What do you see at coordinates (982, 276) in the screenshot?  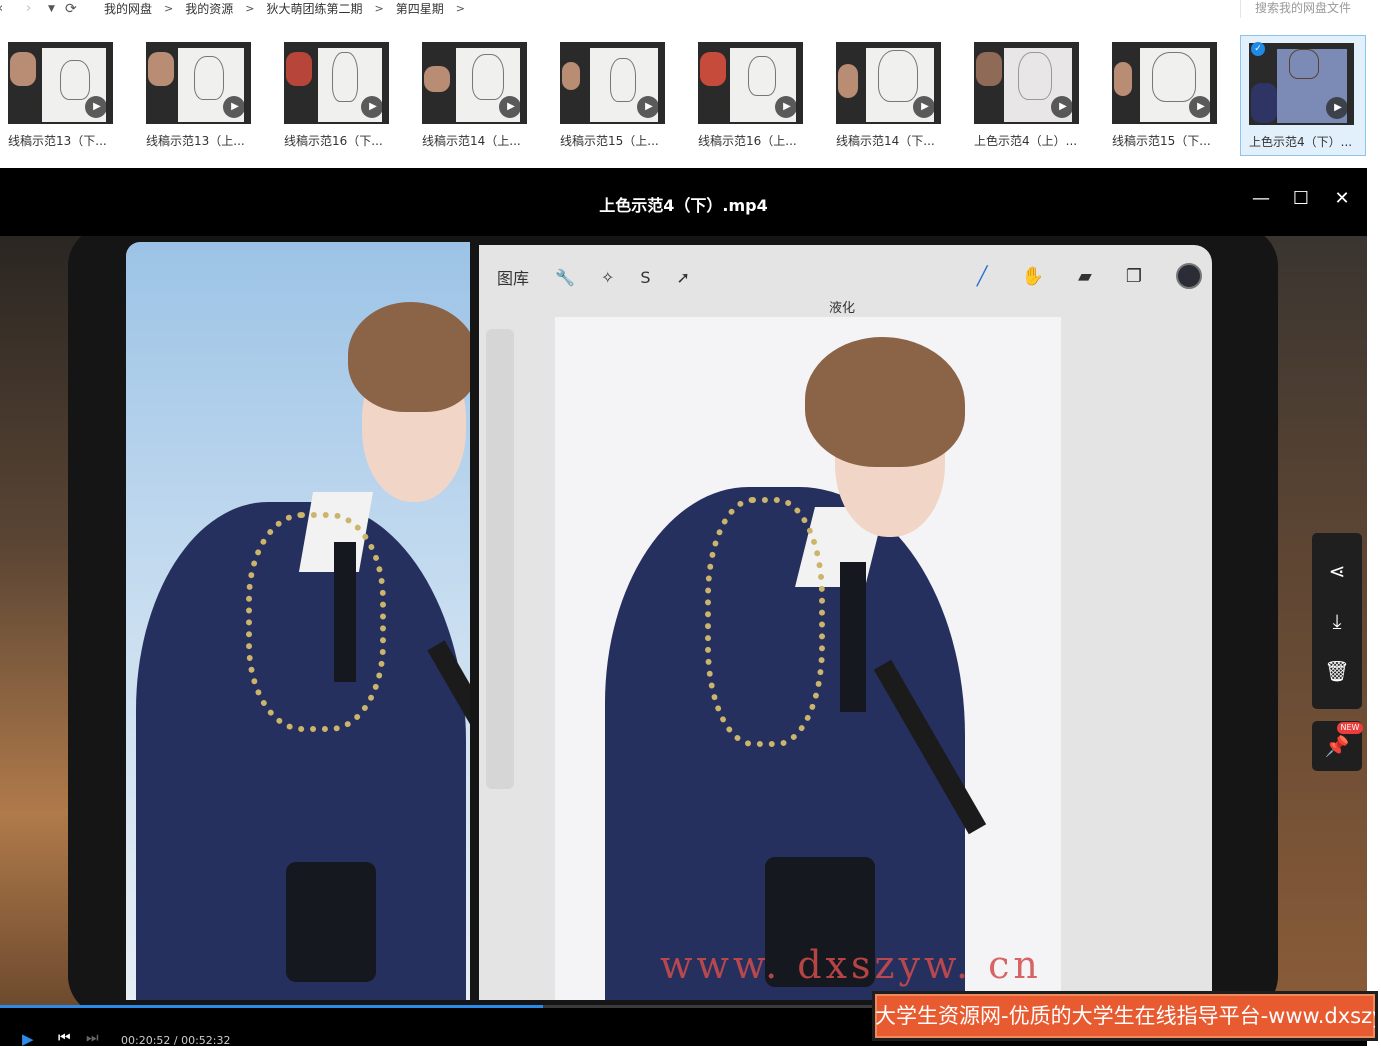 I see `brush-icon: ╱` at bounding box center [982, 276].